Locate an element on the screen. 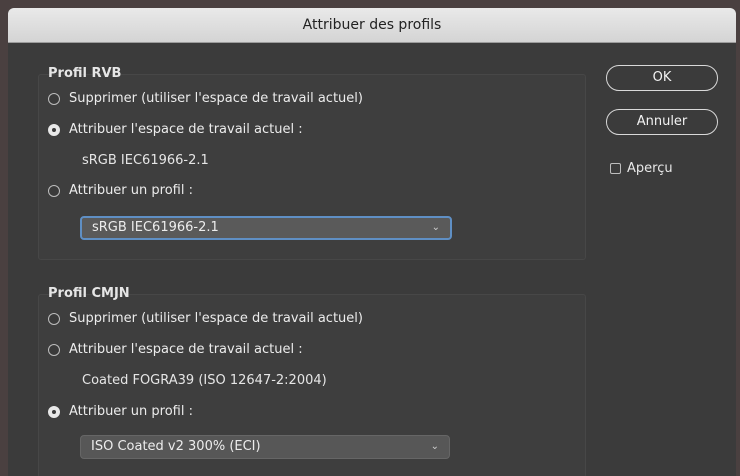 Image resolution: width=740 pixels, height=476 pixels. cmyk-assign-profile-option: Attribuer un profil : is located at coordinates (120, 411).